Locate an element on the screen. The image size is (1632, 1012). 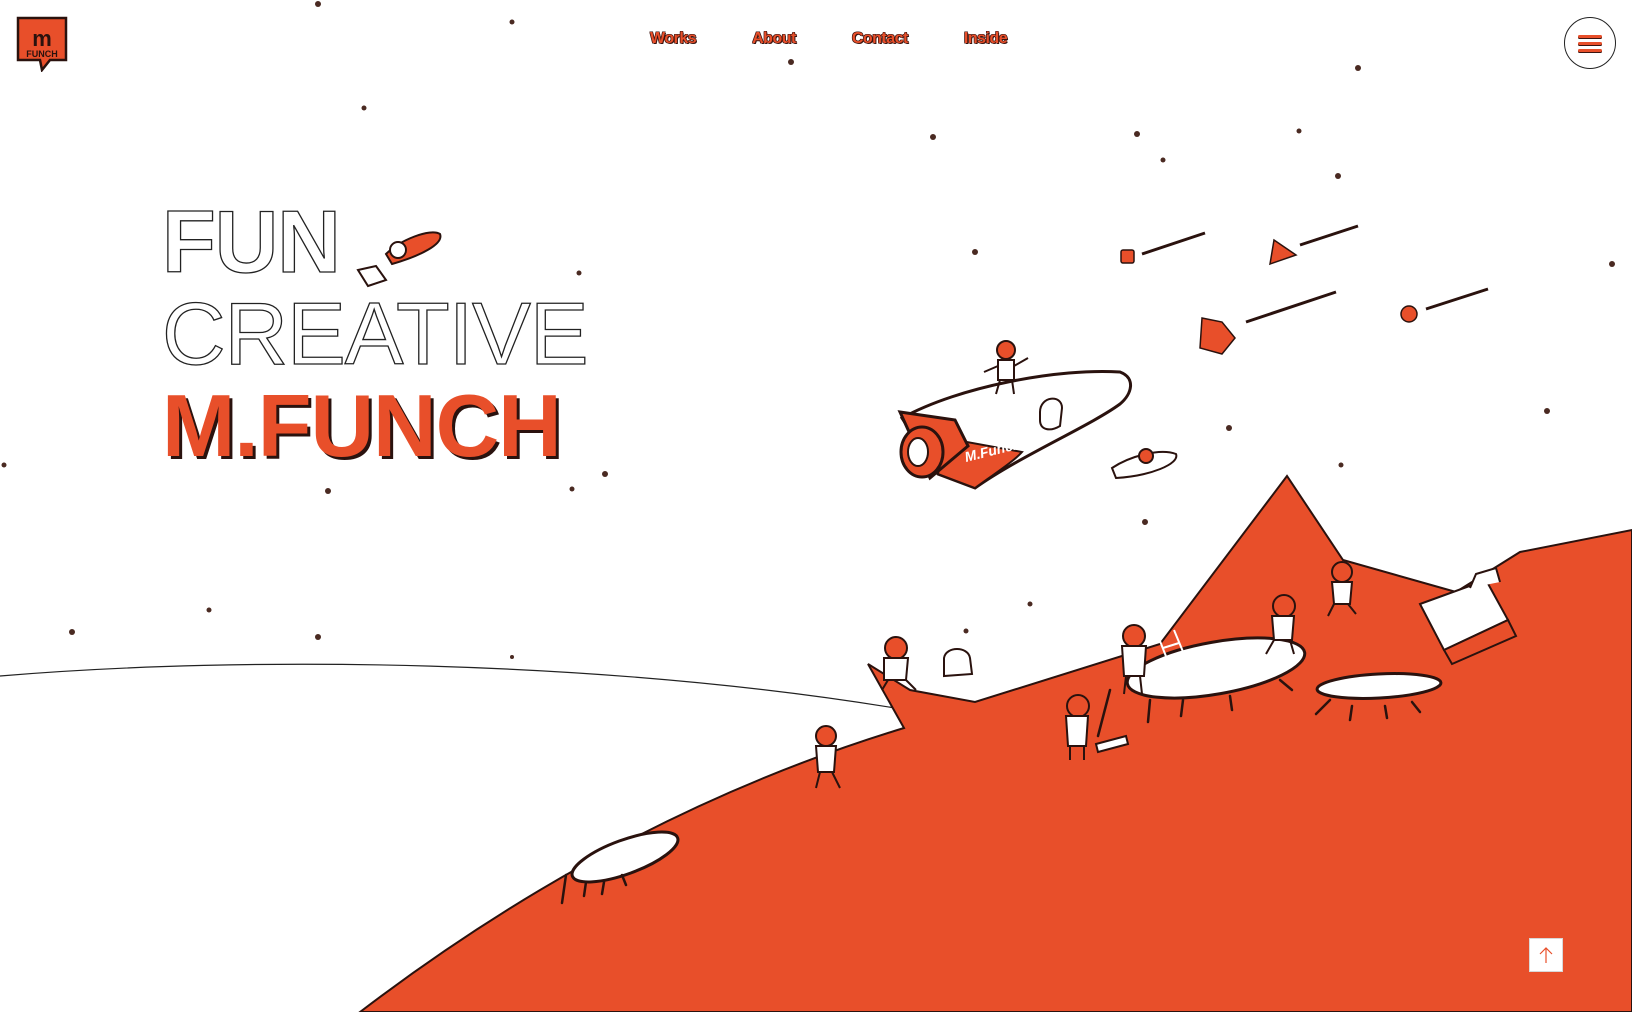
hero-line-fun: FUN is located at coordinates (251, 241).